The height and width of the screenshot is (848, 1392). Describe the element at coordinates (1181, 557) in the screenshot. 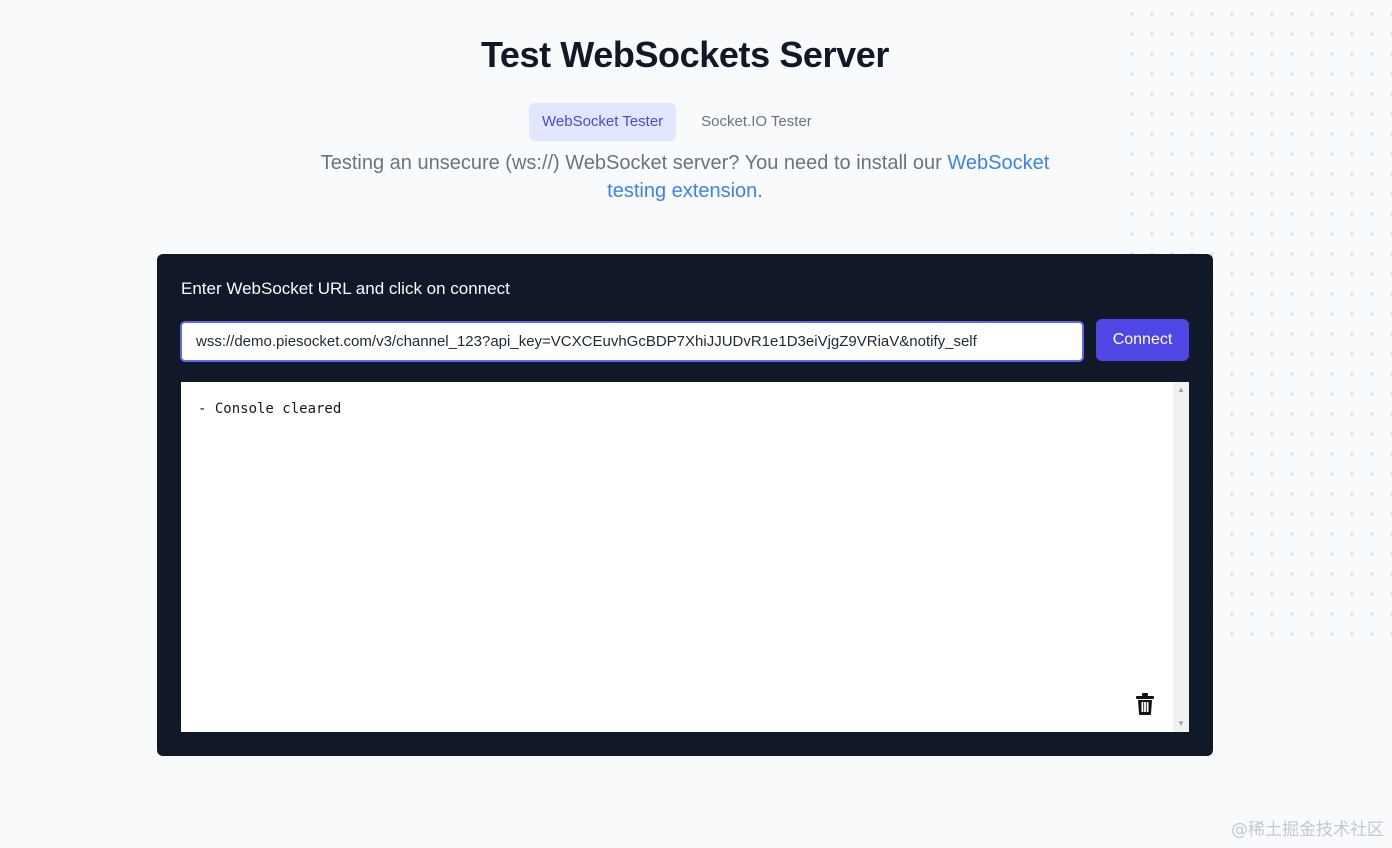

I see `console-scrollbar: ▲ ▼` at that location.